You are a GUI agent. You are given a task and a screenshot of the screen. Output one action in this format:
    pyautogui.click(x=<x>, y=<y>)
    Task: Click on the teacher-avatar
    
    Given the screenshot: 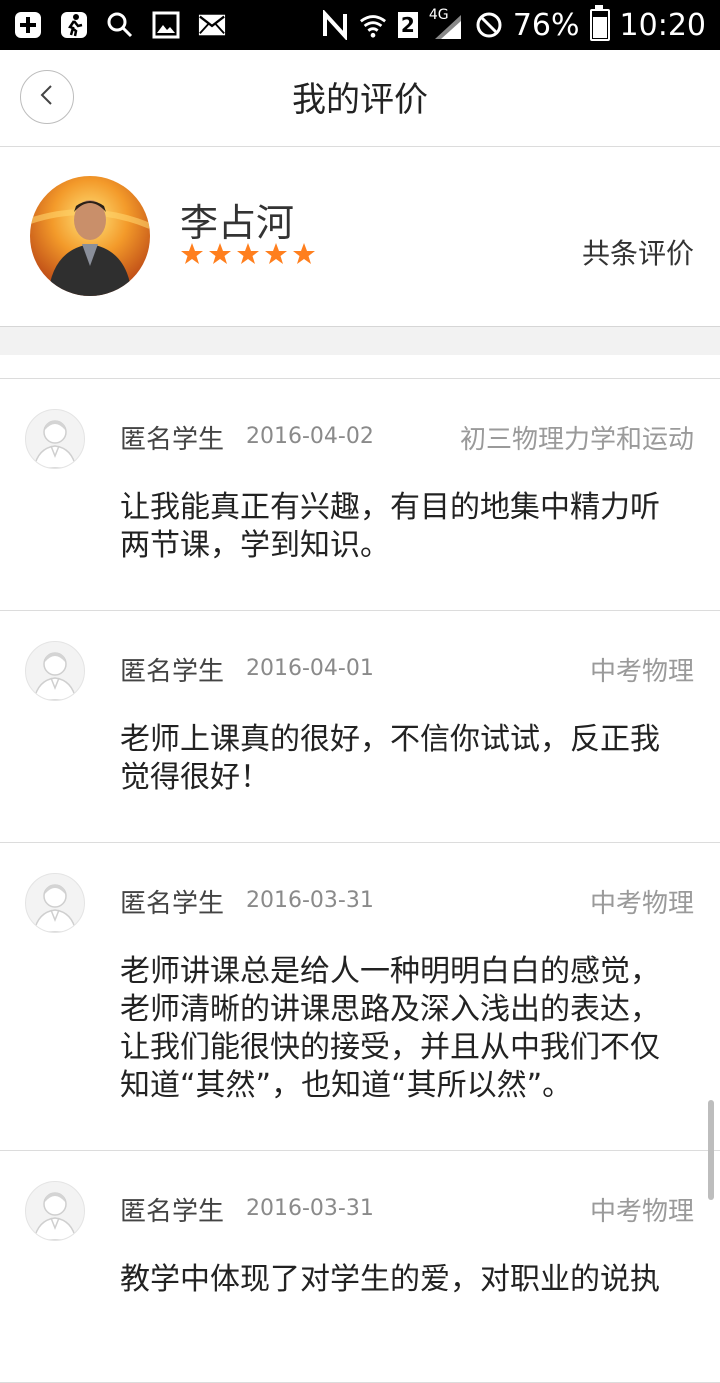 What is the action you would take?
    pyautogui.click(x=90, y=236)
    